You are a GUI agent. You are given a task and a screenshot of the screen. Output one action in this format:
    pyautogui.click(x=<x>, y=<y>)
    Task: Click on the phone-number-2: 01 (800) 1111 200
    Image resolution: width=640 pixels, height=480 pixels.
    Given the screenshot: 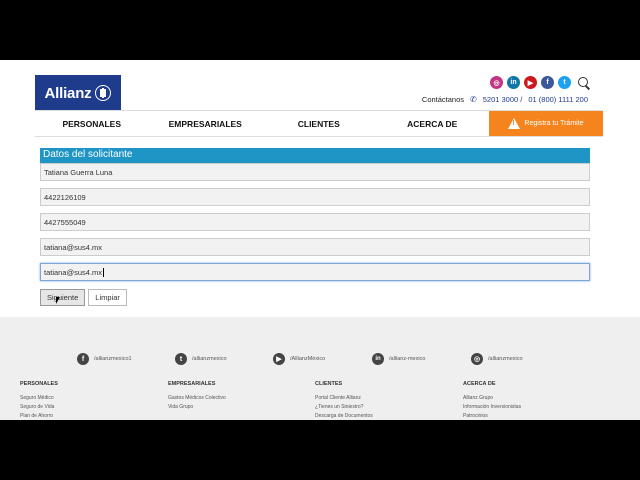 What is the action you would take?
    pyautogui.click(x=558, y=99)
    